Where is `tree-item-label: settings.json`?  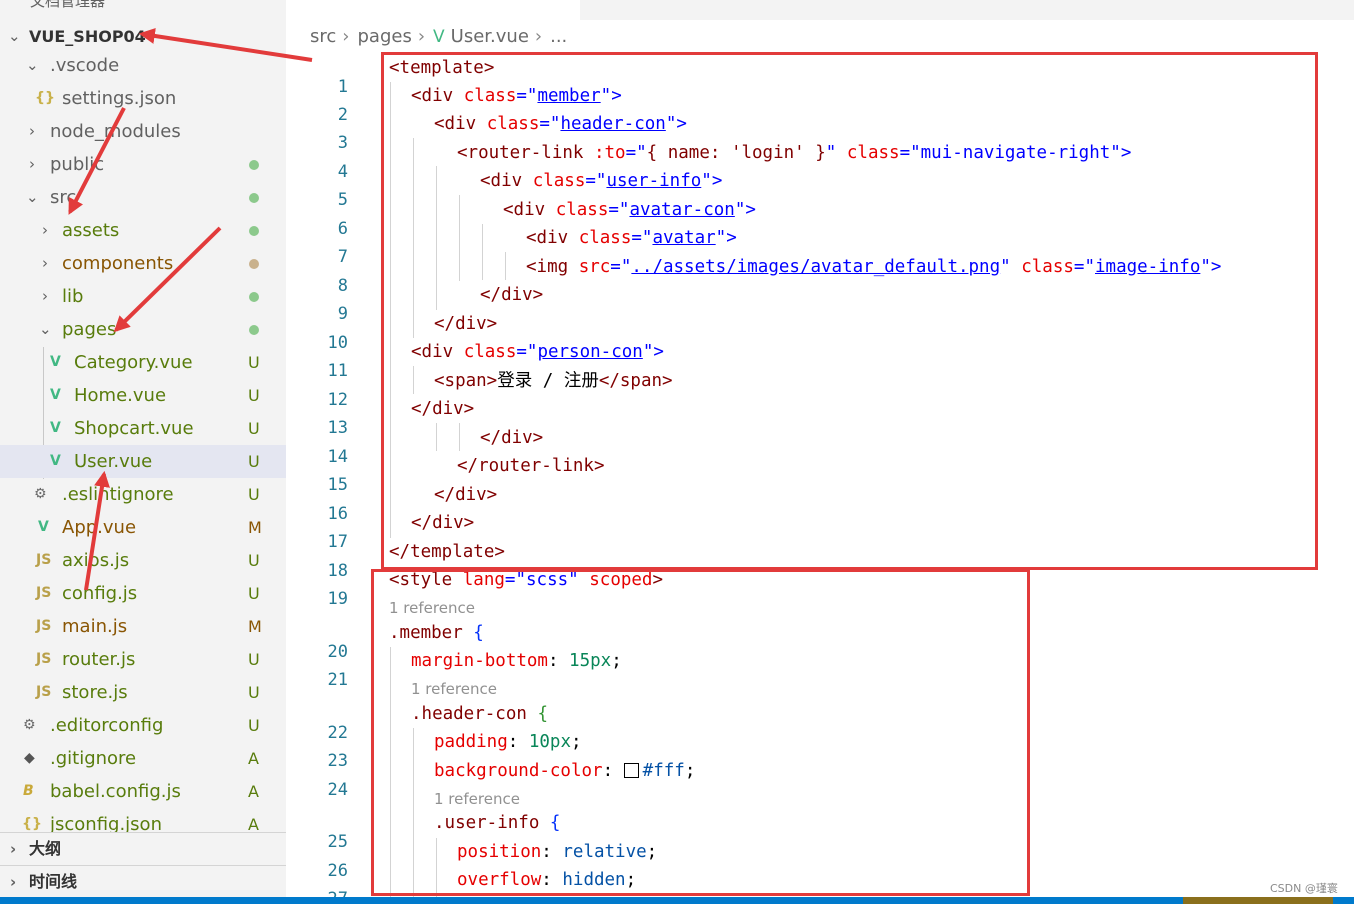 tree-item-label: settings.json is located at coordinates (119, 98).